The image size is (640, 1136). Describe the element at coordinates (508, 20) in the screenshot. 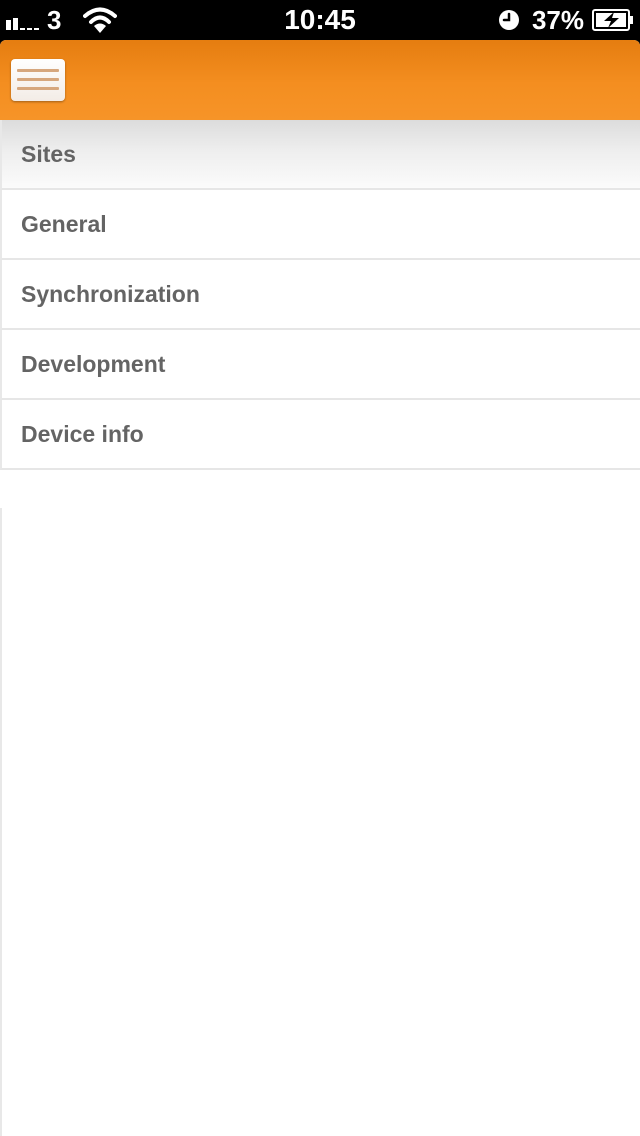

I see `alarm-clock-icon` at that location.